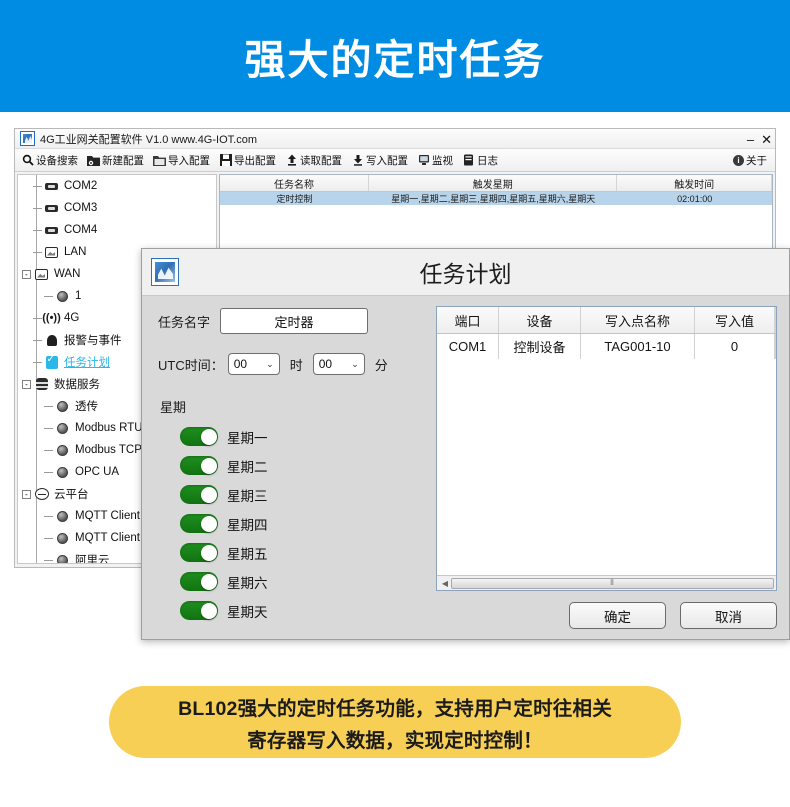 The height and width of the screenshot is (807, 790). I want to click on toolbar-label: 设备搜索, so click(57, 160).